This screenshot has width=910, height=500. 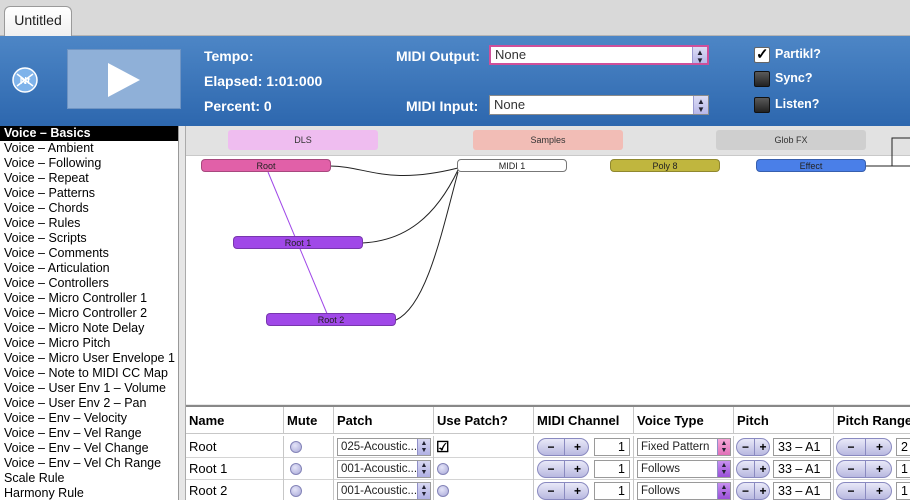 What do you see at coordinates (89, 403) in the screenshot?
I see `sidebar-item: Voice – User Env 2 – Pan` at bounding box center [89, 403].